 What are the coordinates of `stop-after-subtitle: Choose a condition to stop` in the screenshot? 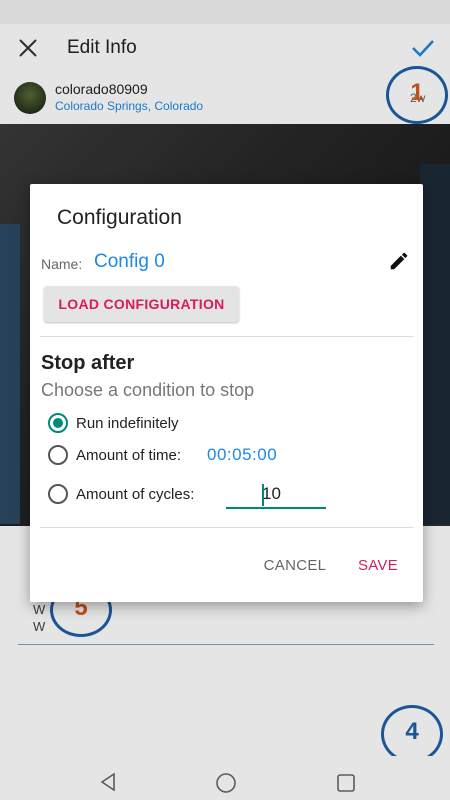 It's located at (148, 390).